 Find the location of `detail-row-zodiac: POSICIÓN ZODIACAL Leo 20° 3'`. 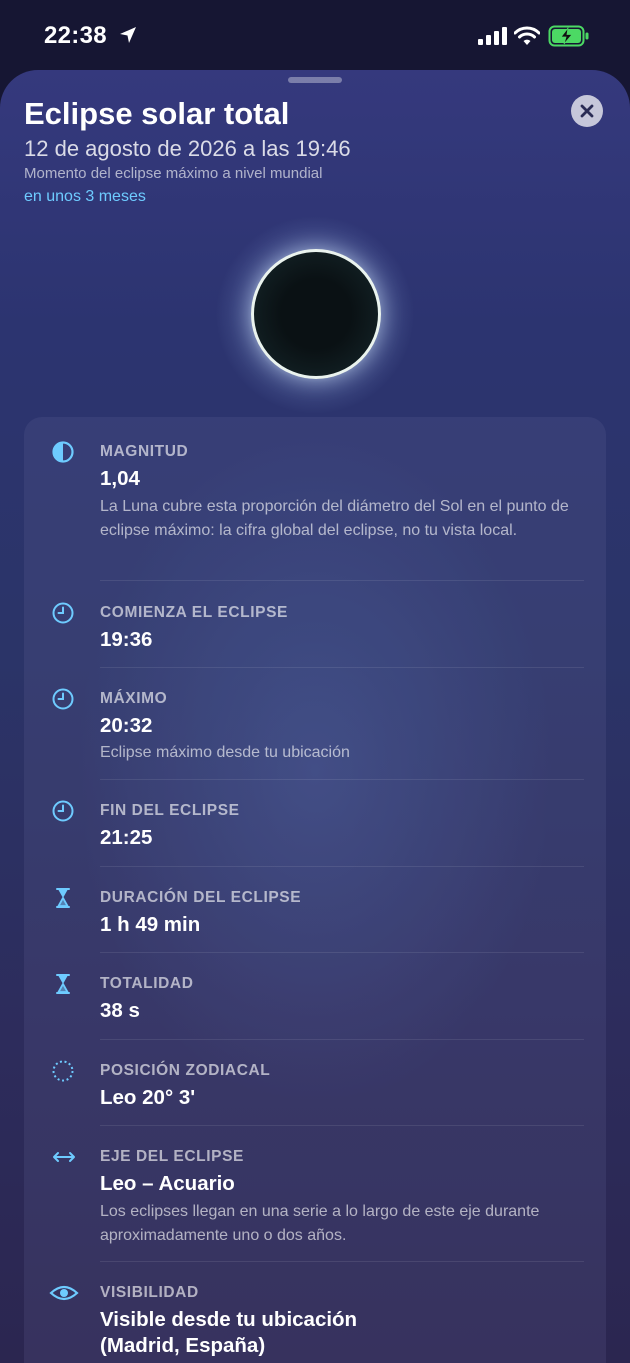

detail-row-zodiac: POSICIÓN ZODIACAL Leo 20° 3' is located at coordinates (315, 1083).